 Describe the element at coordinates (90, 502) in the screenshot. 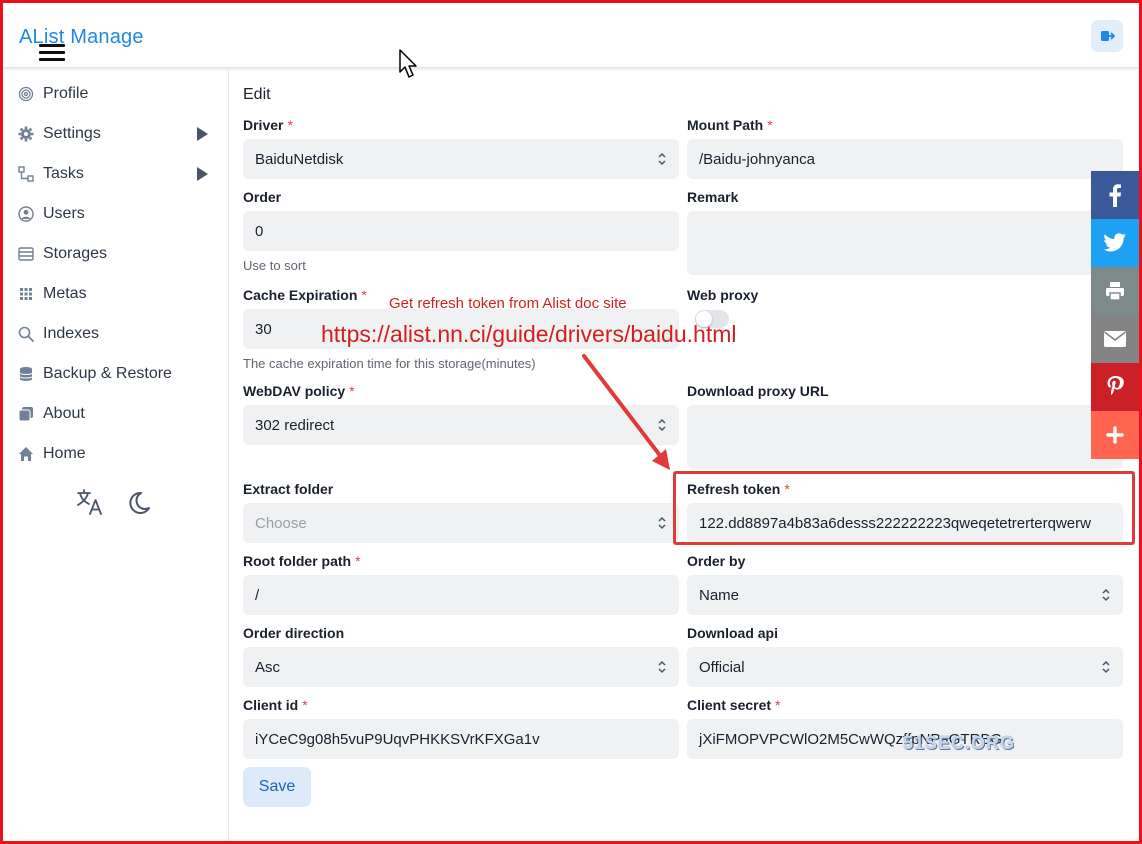

I see `translate-icon` at that location.